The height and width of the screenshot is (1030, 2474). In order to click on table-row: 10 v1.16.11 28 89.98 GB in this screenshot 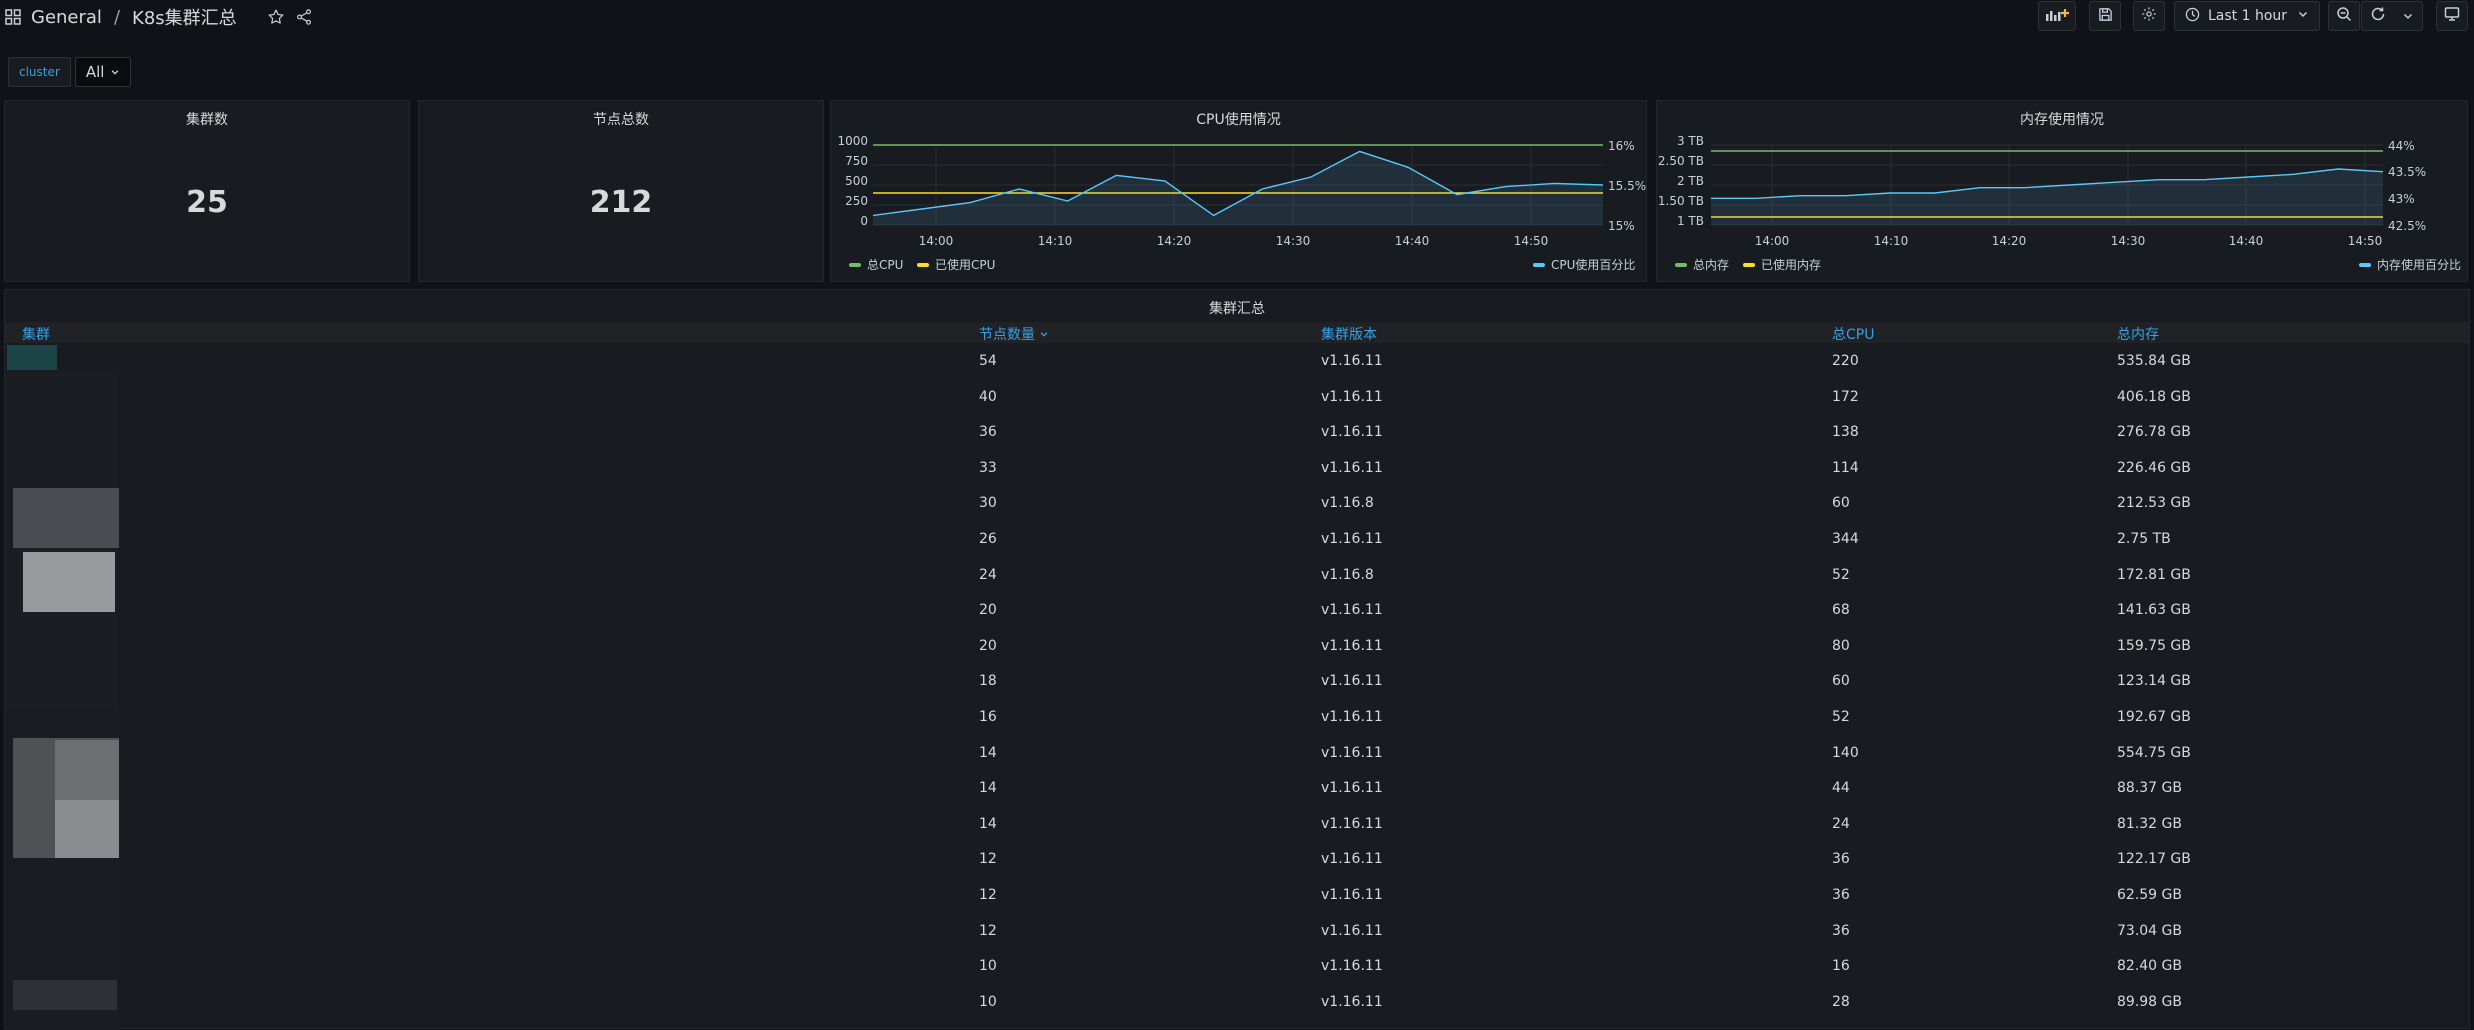, I will do `click(1237, 1004)`.